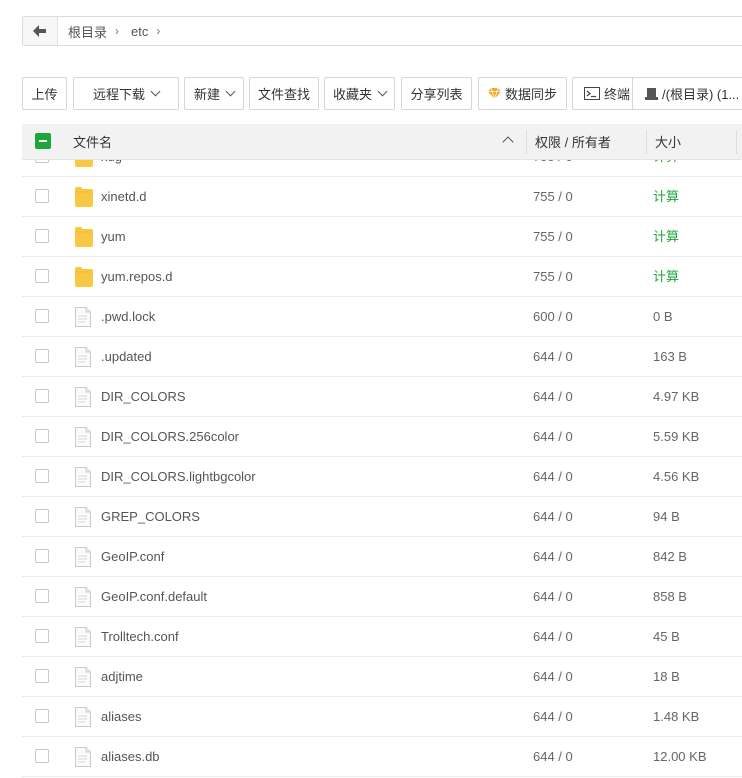 This screenshot has width=742, height=778. I want to click on file-name: GREP_COLORS, so click(150, 517).